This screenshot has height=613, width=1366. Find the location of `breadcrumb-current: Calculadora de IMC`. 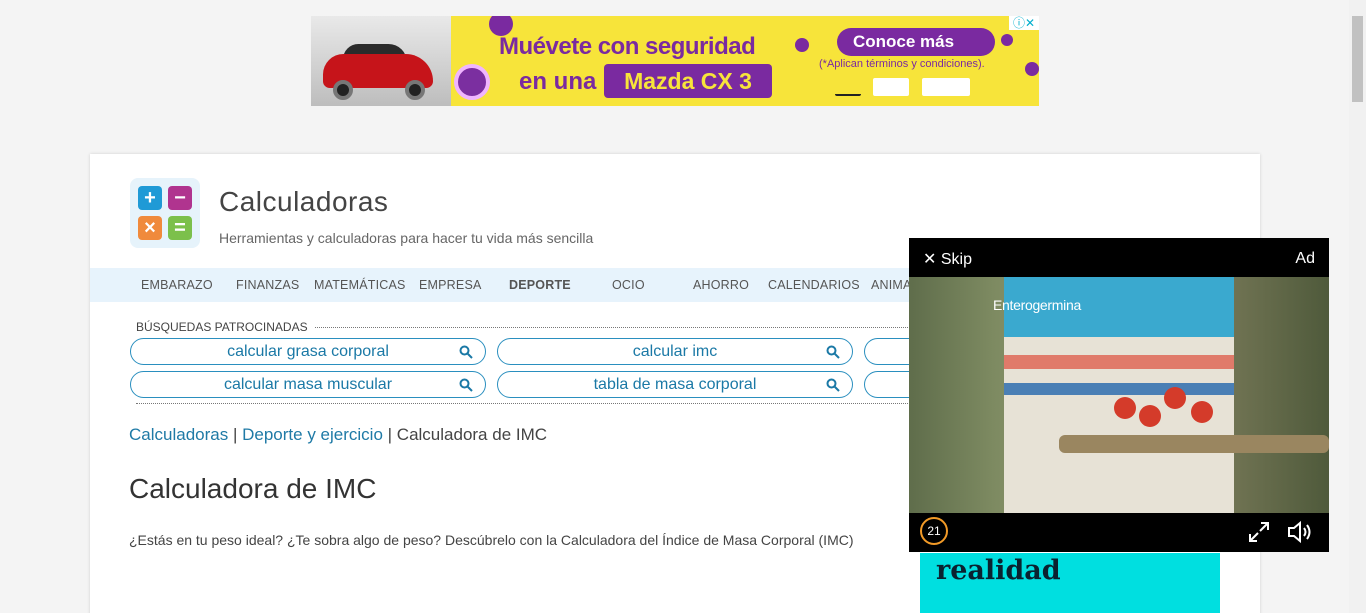

breadcrumb-current: Calculadora de IMC is located at coordinates (472, 434).